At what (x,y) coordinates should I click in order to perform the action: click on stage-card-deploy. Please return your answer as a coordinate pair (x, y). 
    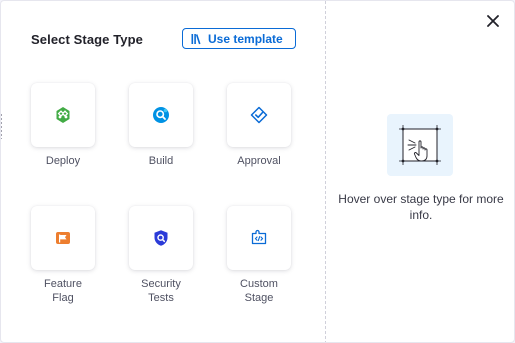
    Looking at the image, I should click on (63, 115).